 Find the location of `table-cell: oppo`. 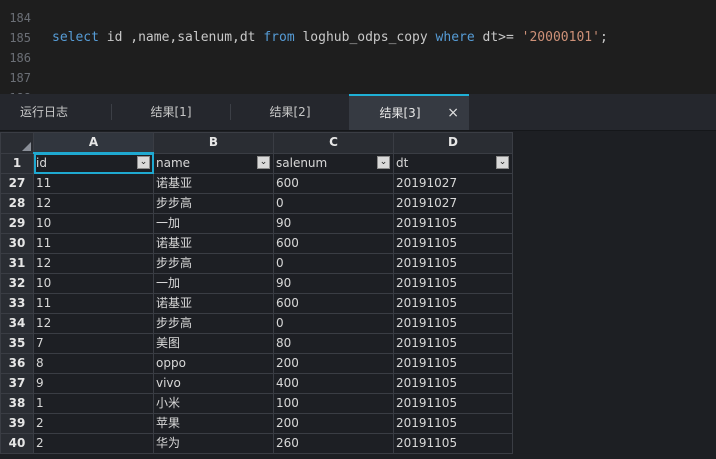

table-cell: oppo is located at coordinates (213, 363).